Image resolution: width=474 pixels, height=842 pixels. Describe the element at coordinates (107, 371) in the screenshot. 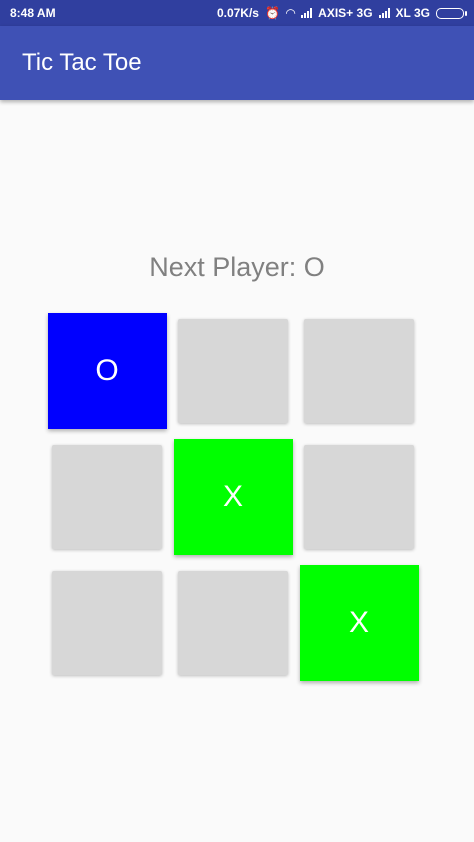

I see `board-cell-1: O` at that location.